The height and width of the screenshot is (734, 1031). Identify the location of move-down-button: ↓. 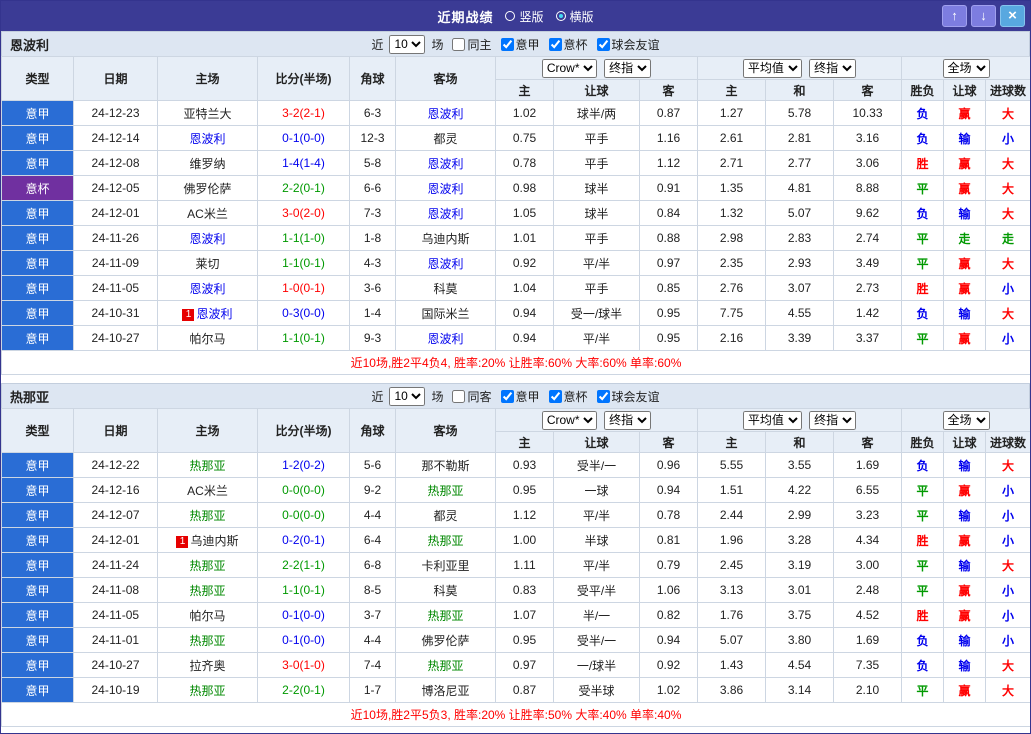
(983, 16).